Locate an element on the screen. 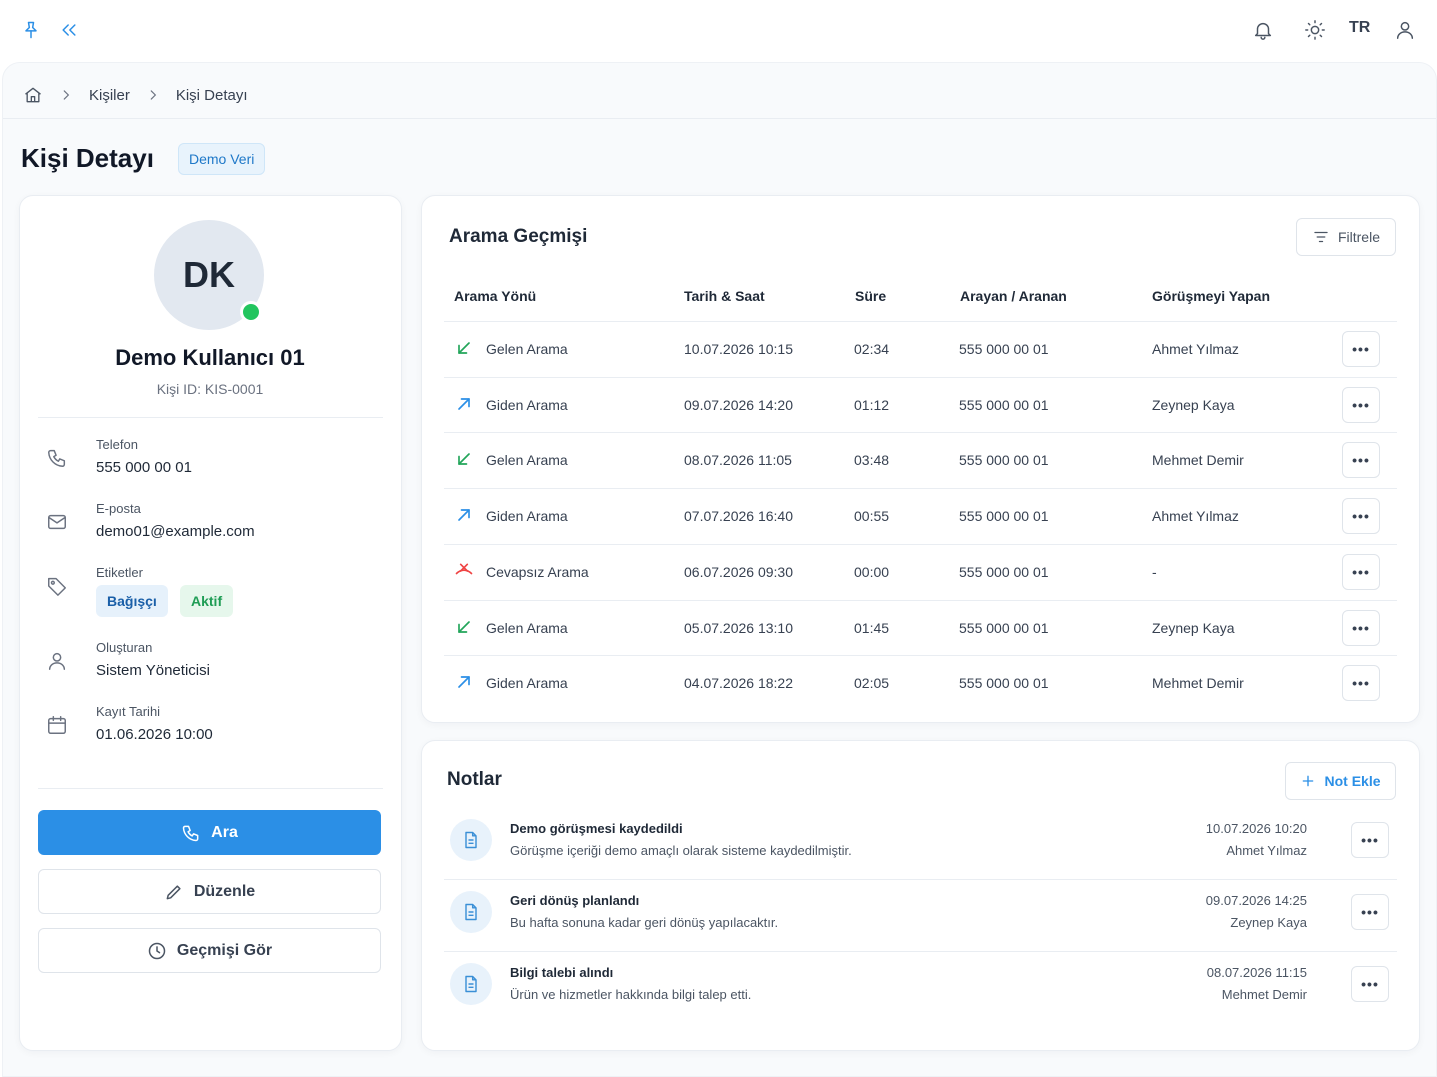 The height and width of the screenshot is (1077, 1437). phone-icon is located at coordinates (59, 460).